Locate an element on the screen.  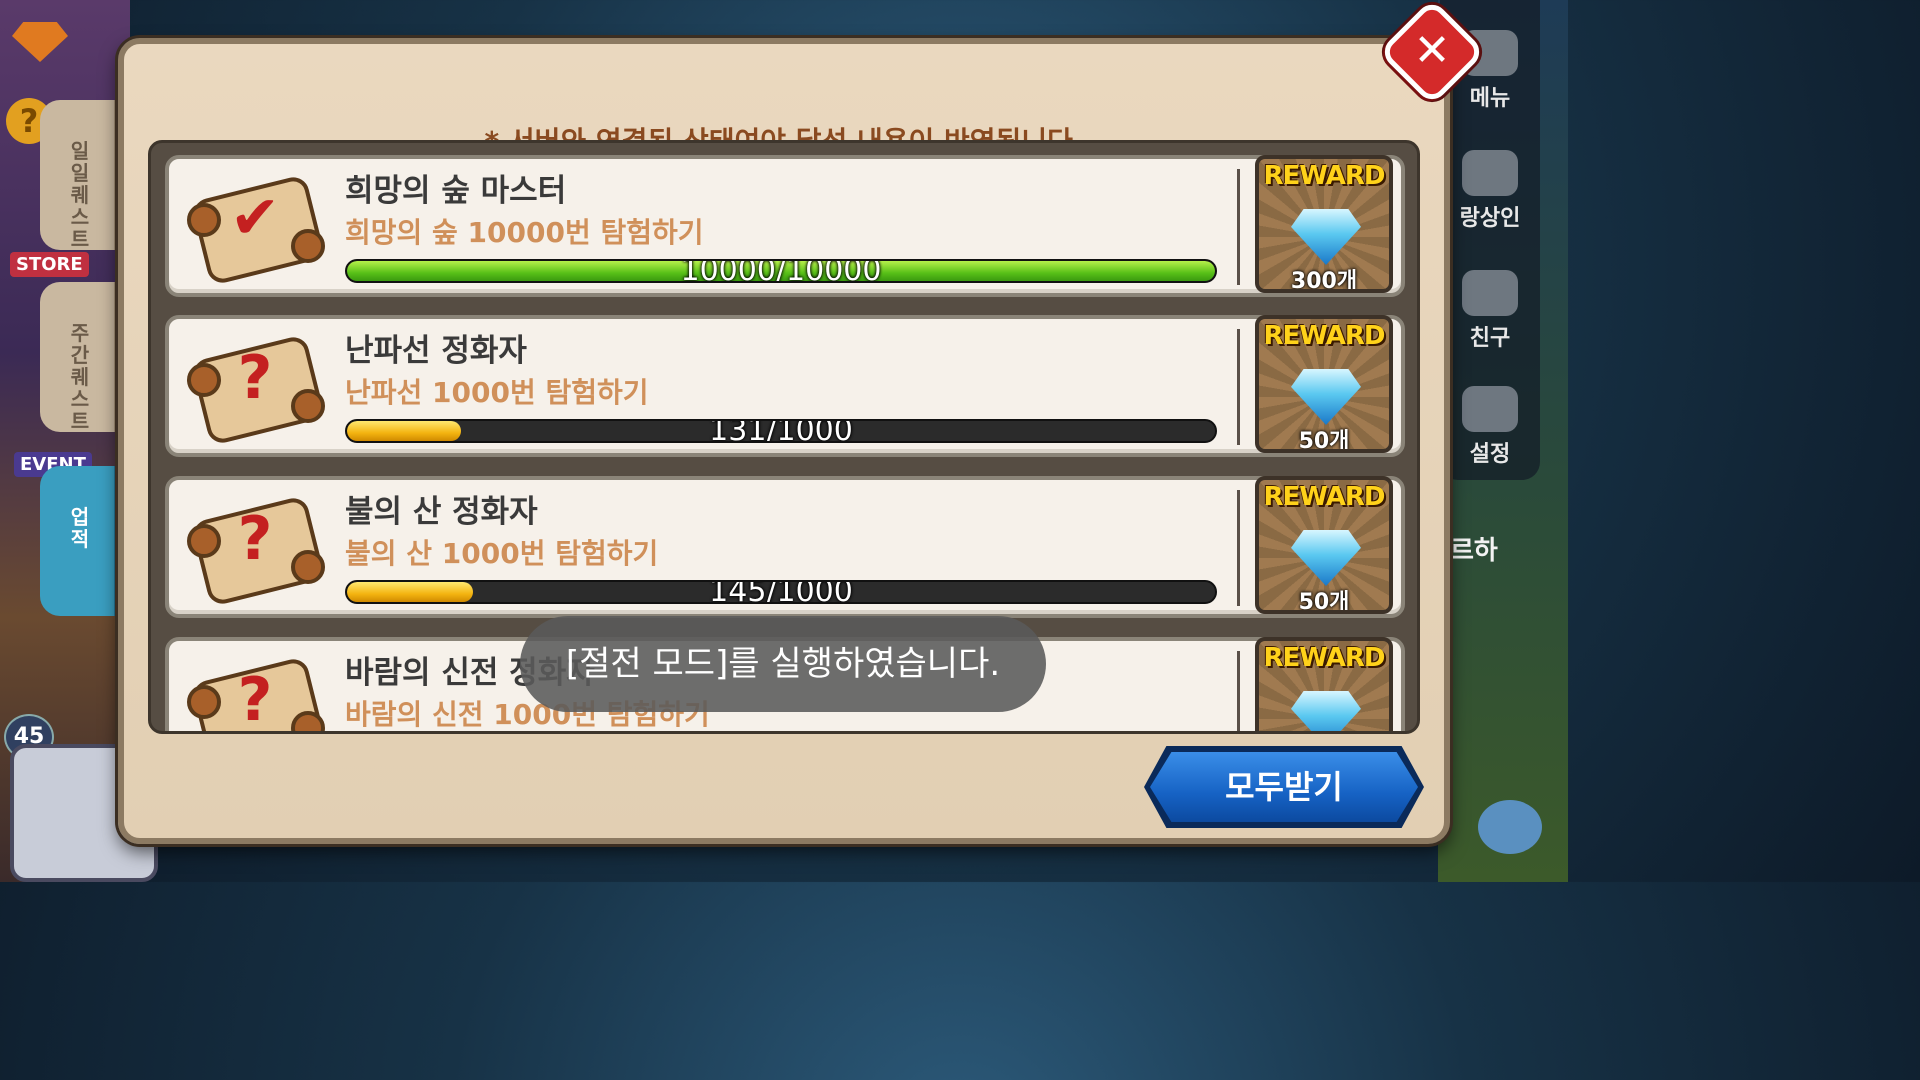
reward-amount: 300개 is located at coordinates (1324, 281).